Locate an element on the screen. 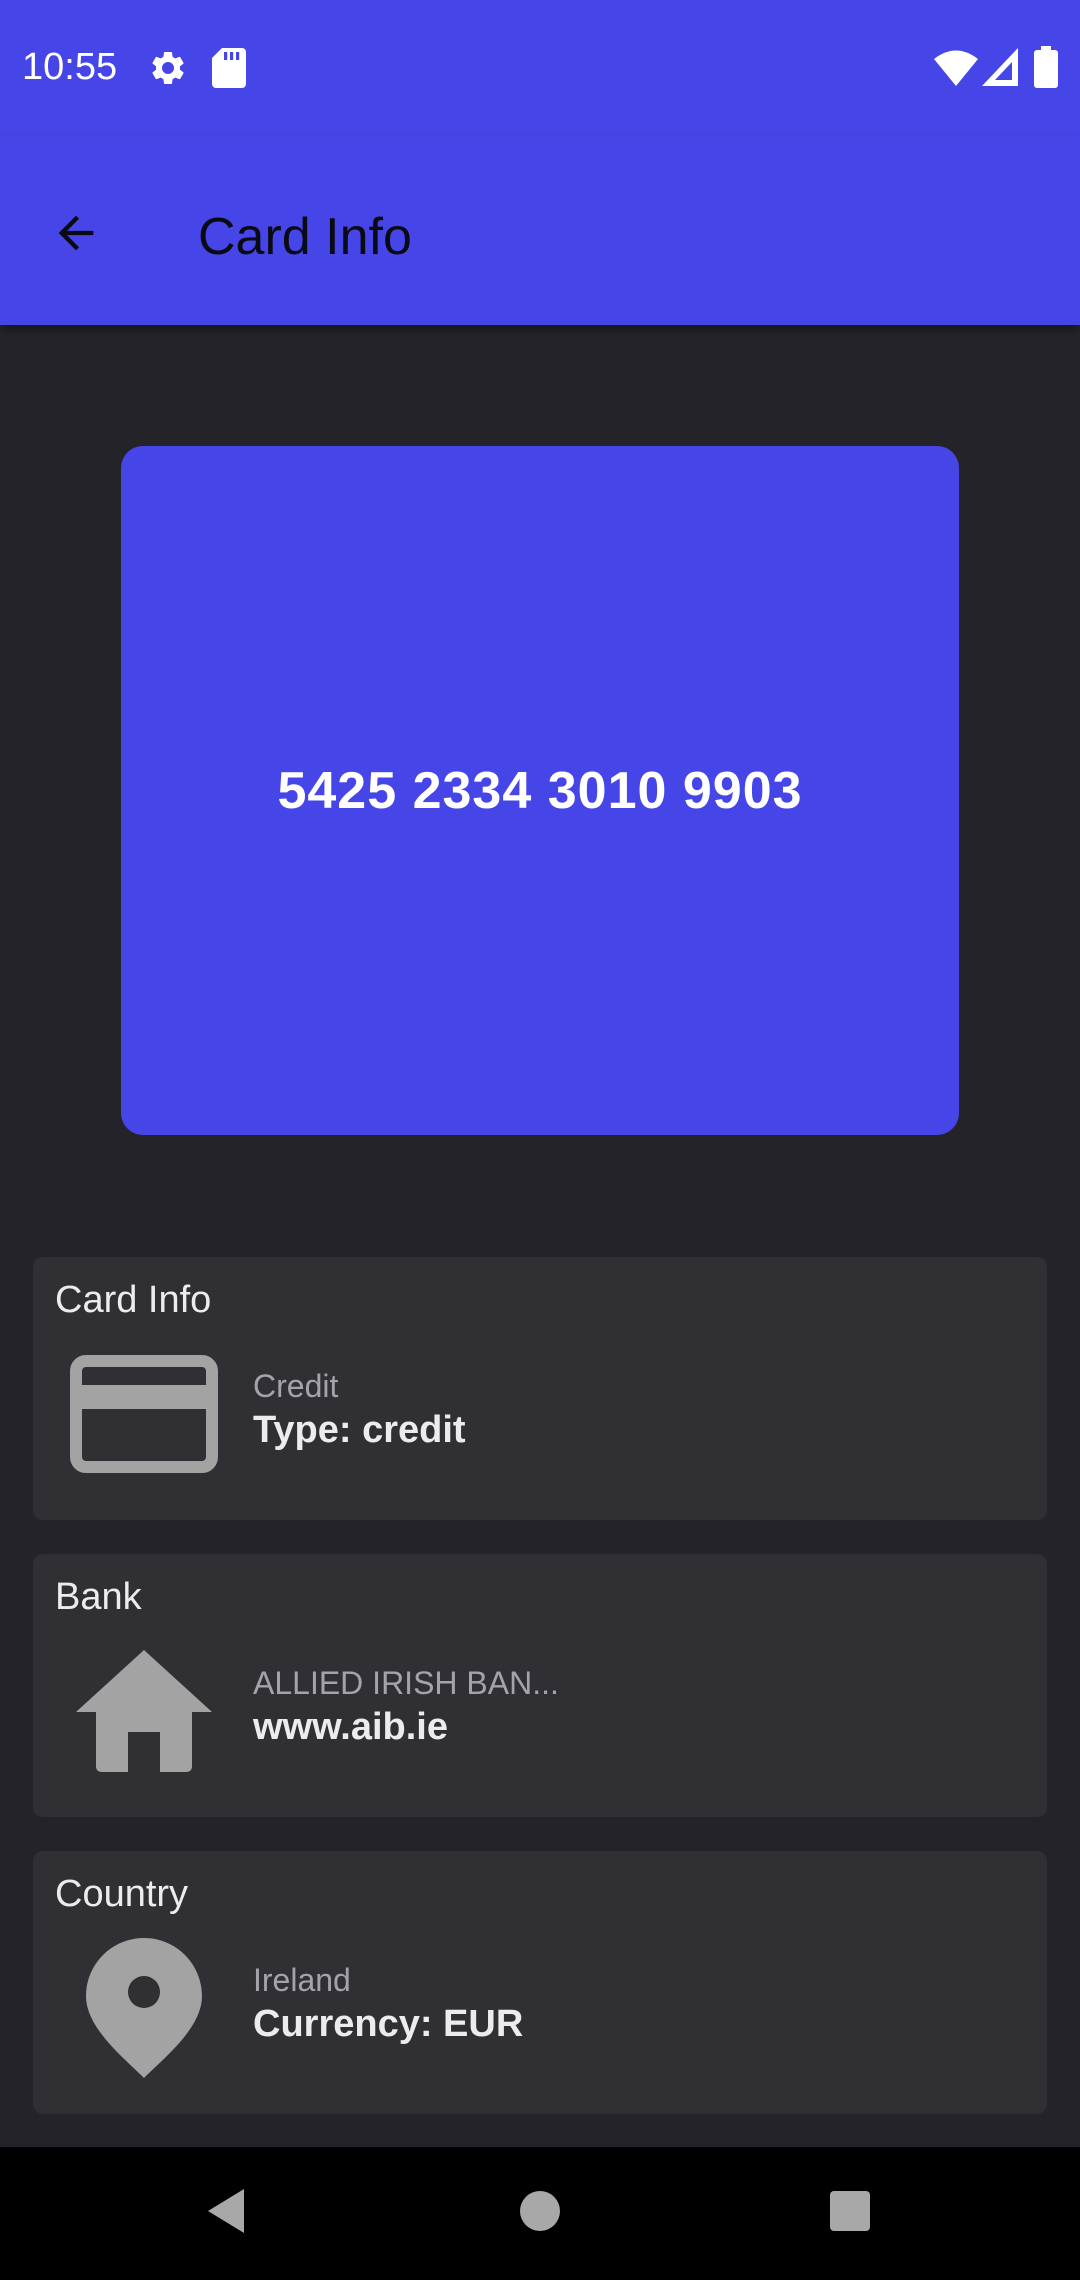 This screenshot has height=2280, width=1080. battery-icon is located at coordinates (1046, 69).